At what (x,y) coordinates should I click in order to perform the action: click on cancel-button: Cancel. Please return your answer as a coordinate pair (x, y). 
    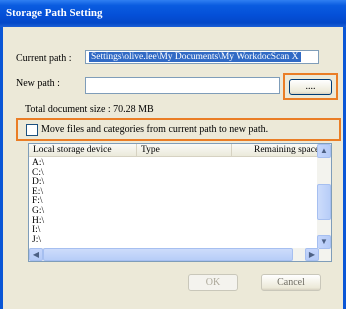
    Looking at the image, I should click on (291, 282).